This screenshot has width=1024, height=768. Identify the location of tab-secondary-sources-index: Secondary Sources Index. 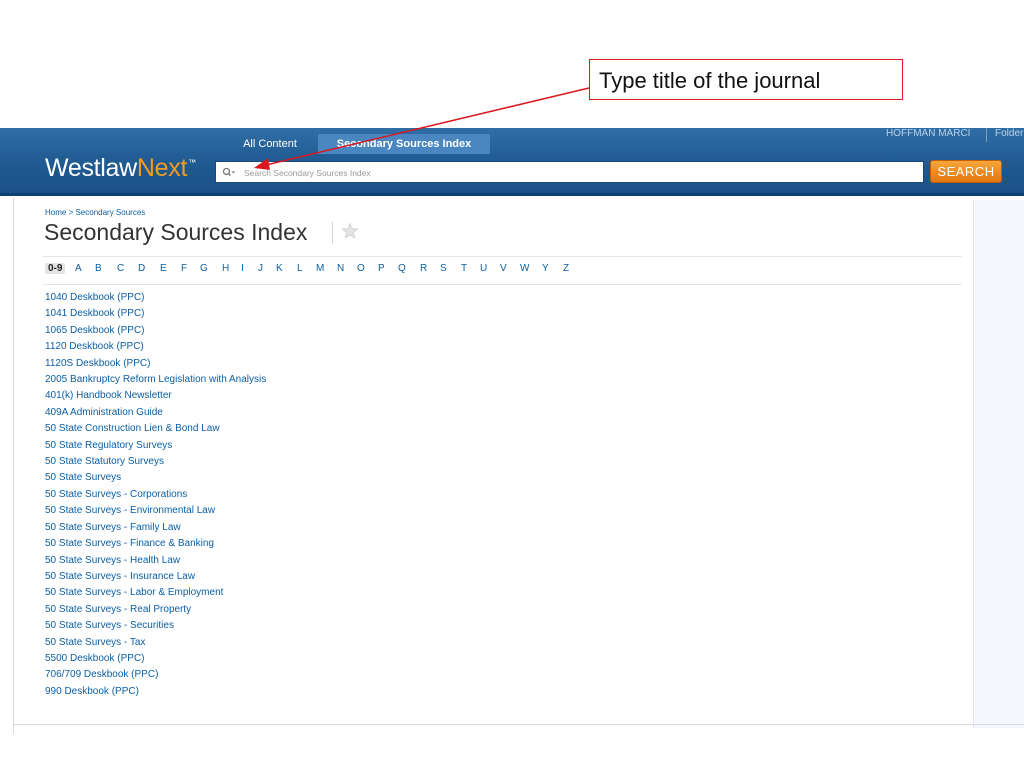
(404, 144).